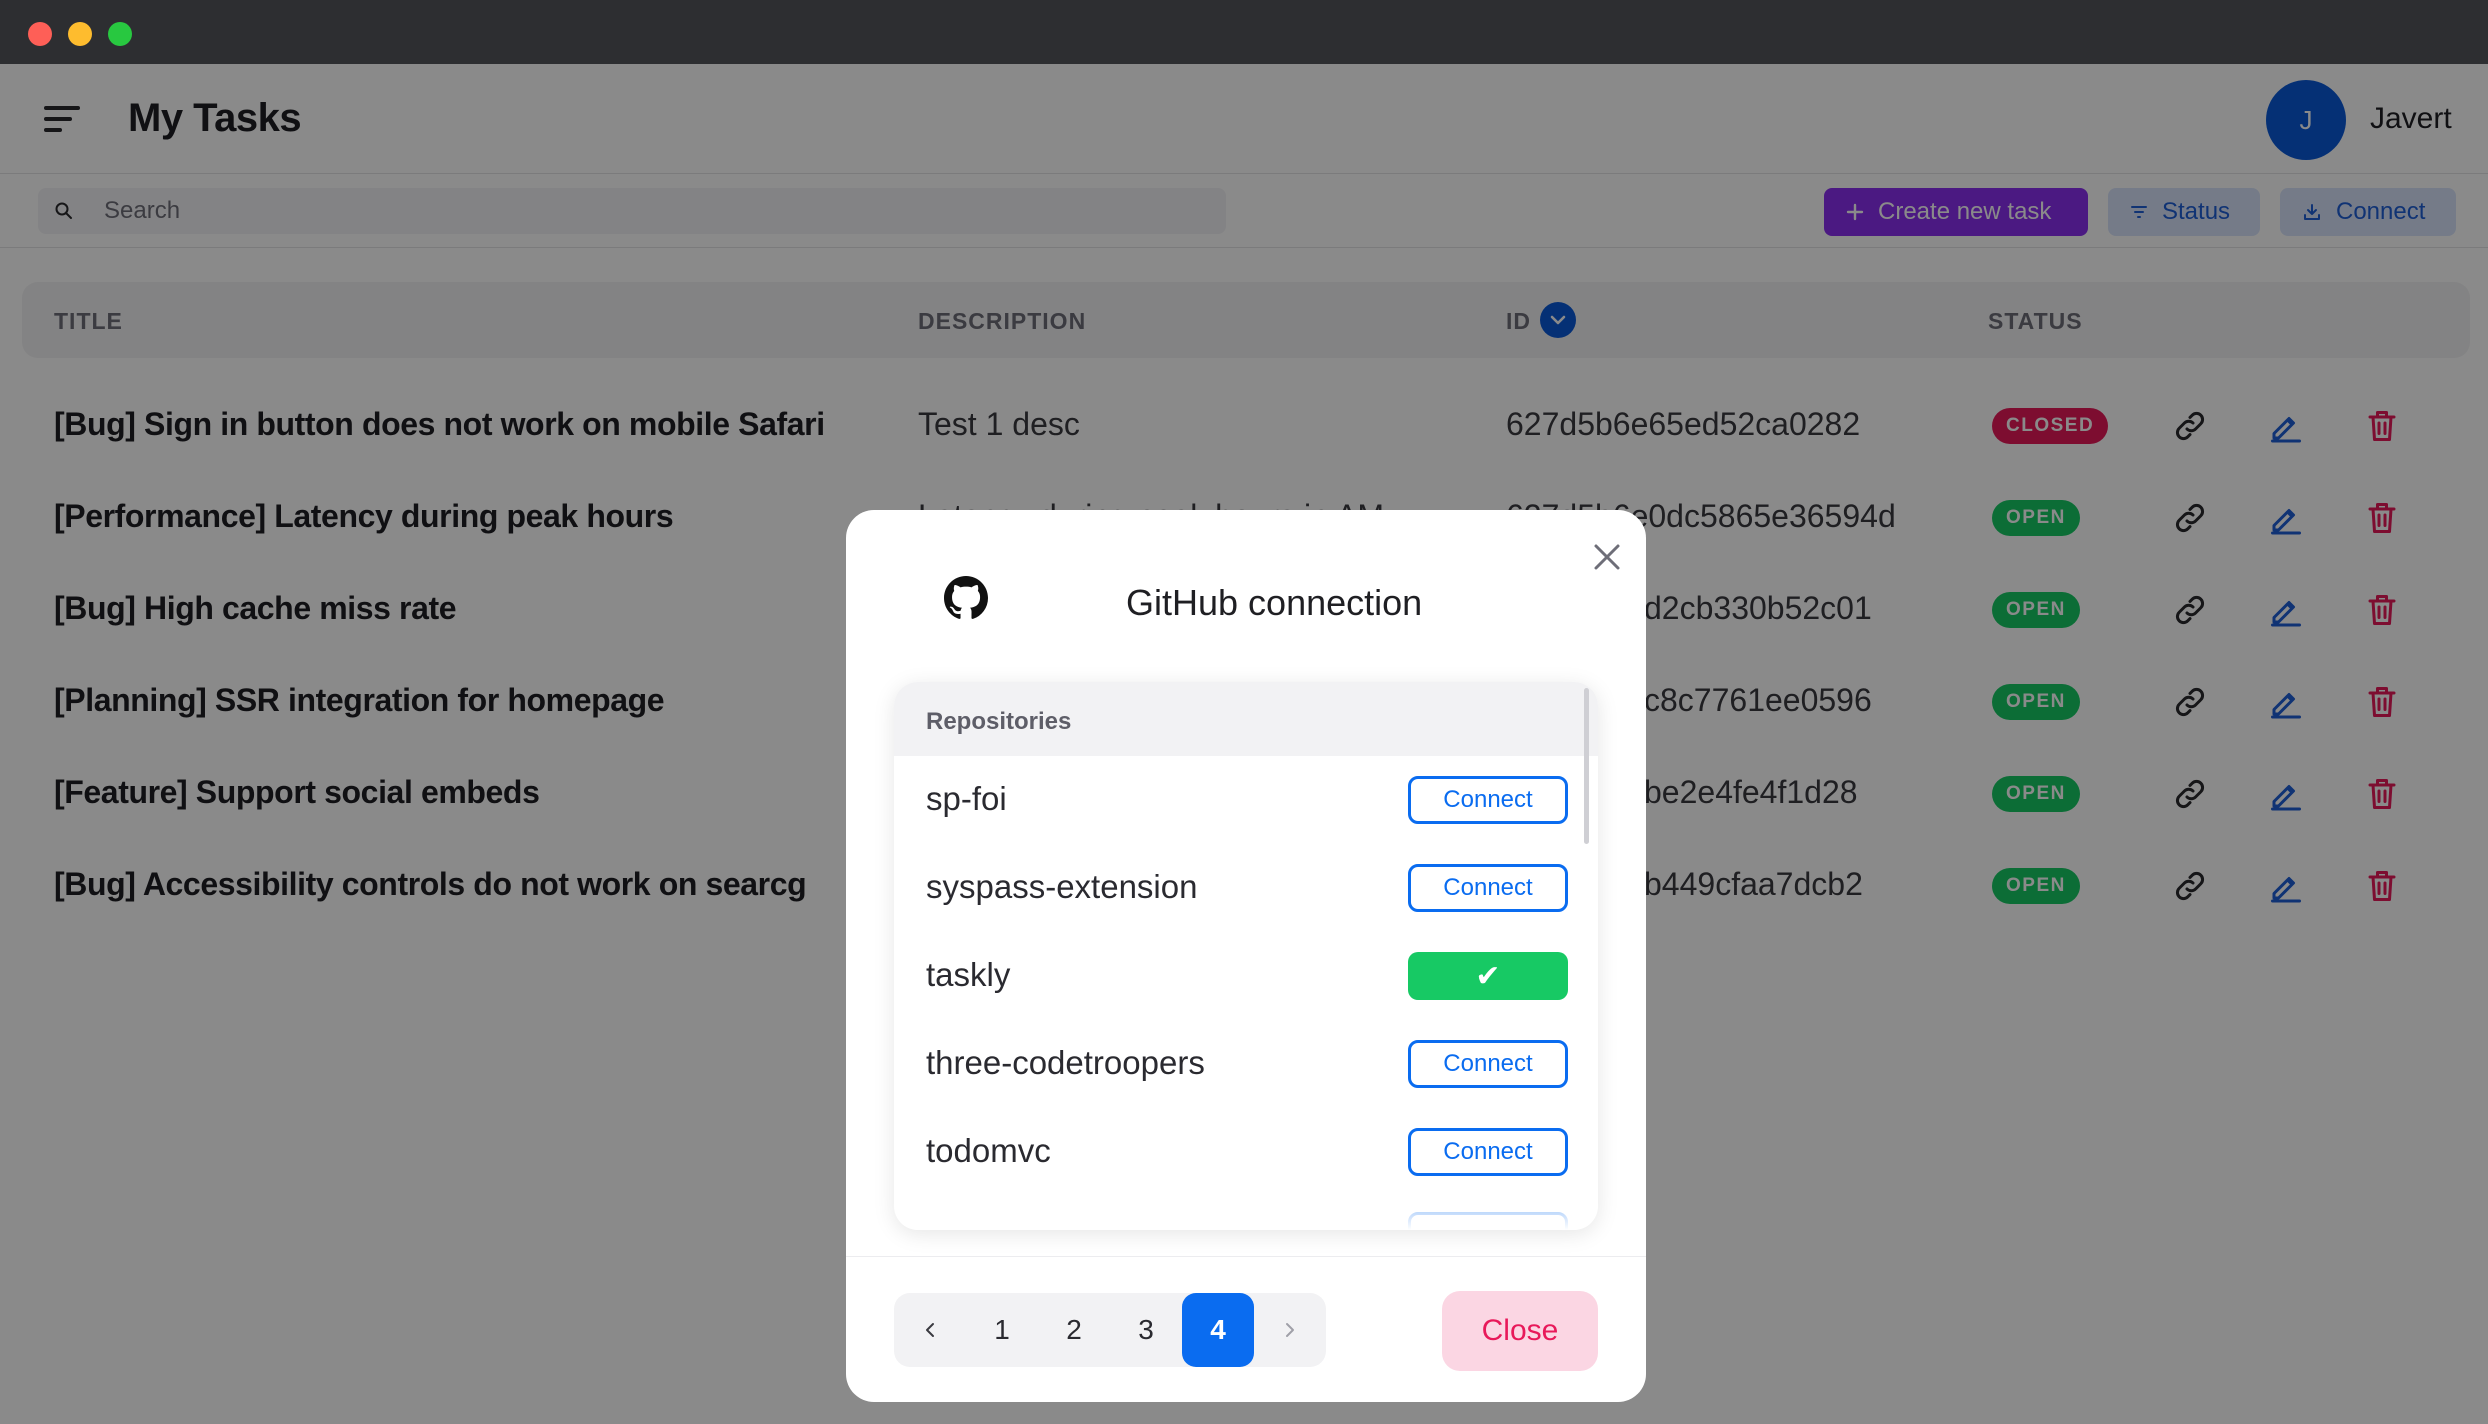 The width and height of the screenshot is (2488, 1424). Describe the element at coordinates (1218, 1330) in the screenshot. I see `page-4-button: 4` at that location.